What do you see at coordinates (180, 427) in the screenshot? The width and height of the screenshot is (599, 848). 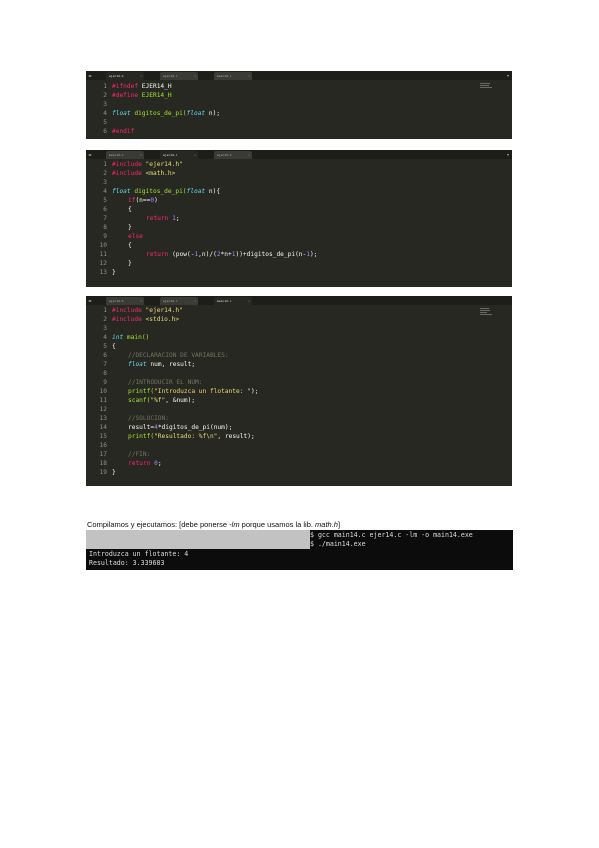 I see `code-line: result=4*digitos_de_pi(num);` at bounding box center [180, 427].